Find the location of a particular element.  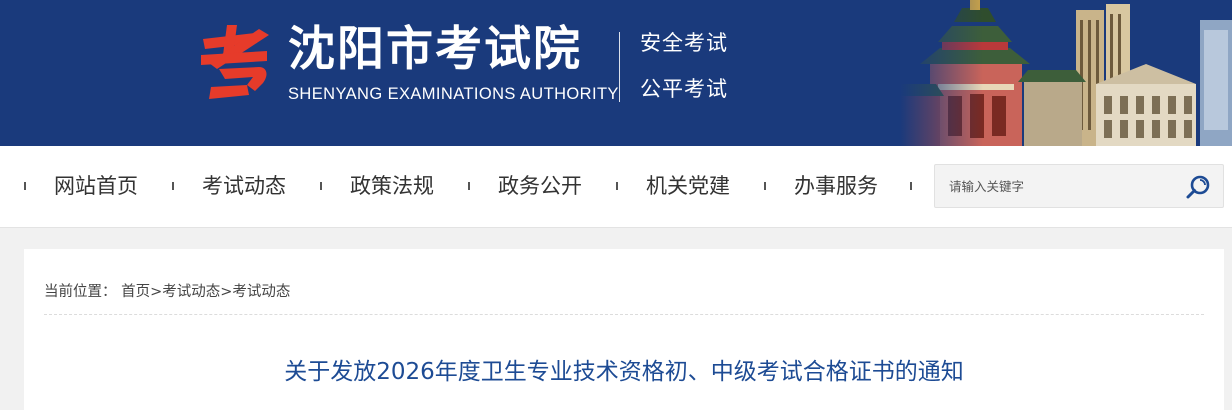

nav-item-gov-affairs: 政务公开 is located at coordinates (540, 186).